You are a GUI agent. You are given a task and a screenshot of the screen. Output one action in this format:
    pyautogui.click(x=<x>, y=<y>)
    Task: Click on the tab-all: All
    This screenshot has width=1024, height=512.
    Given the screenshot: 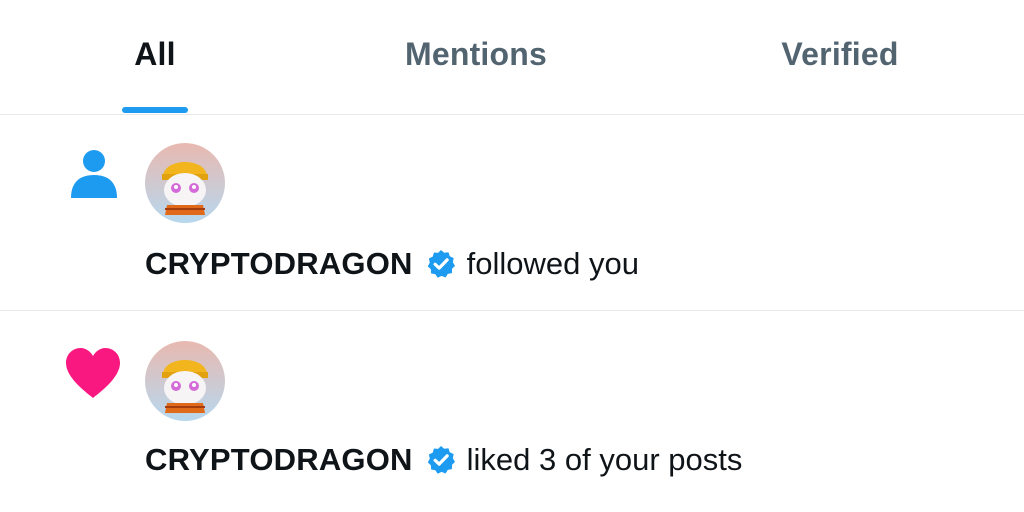 What is the action you would take?
    pyautogui.click(x=155, y=57)
    